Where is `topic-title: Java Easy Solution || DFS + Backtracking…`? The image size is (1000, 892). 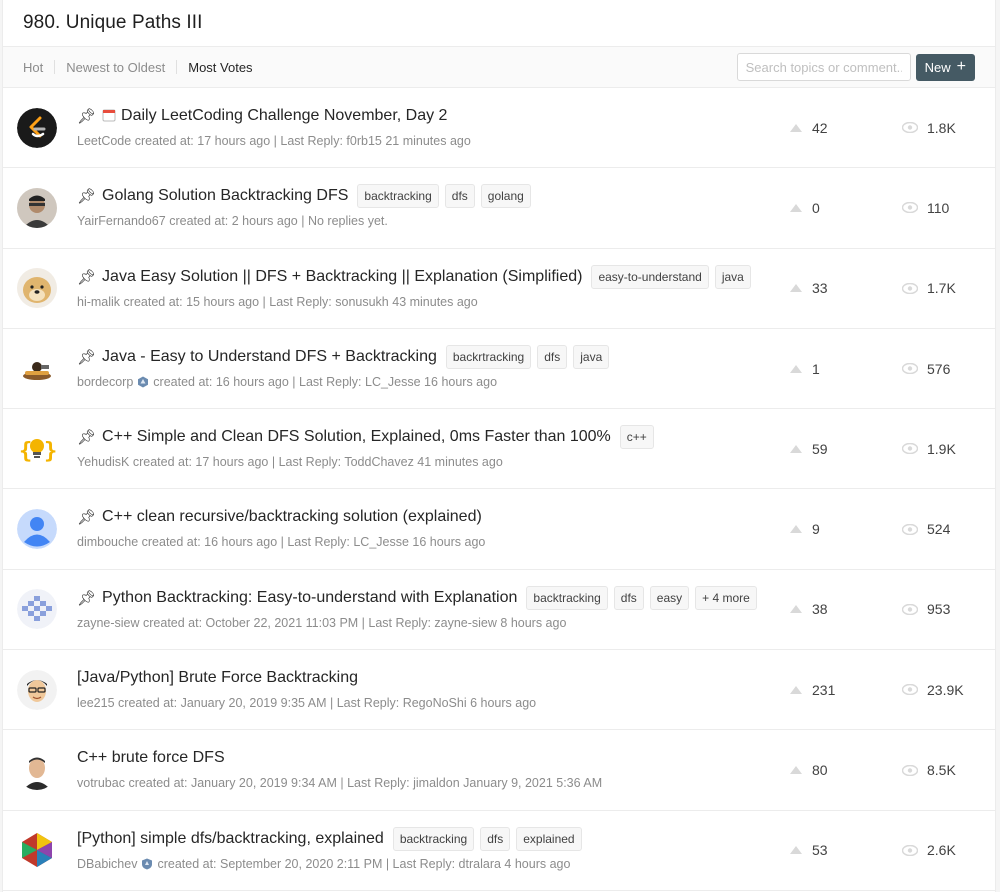
topic-title: Java Easy Solution || DFS + Backtracking… is located at coordinates (342, 277).